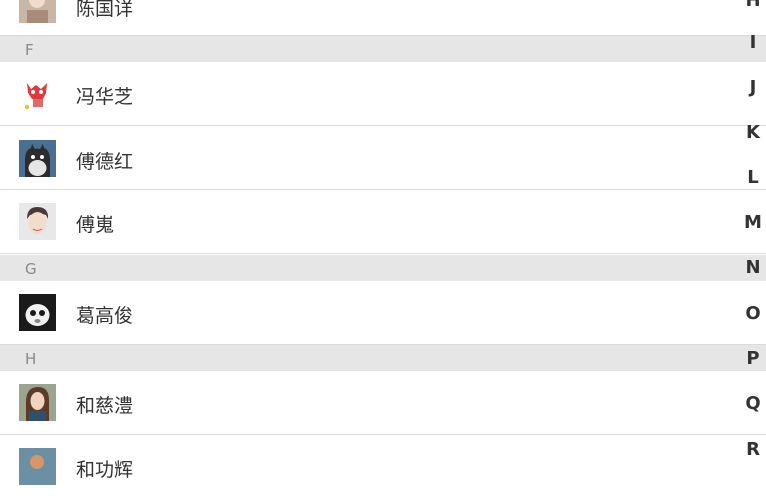 The height and width of the screenshot is (499, 766). What do you see at coordinates (752, 313) in the screenshot?
I see `index-letter-o: O` at bounding box center [752, 313].